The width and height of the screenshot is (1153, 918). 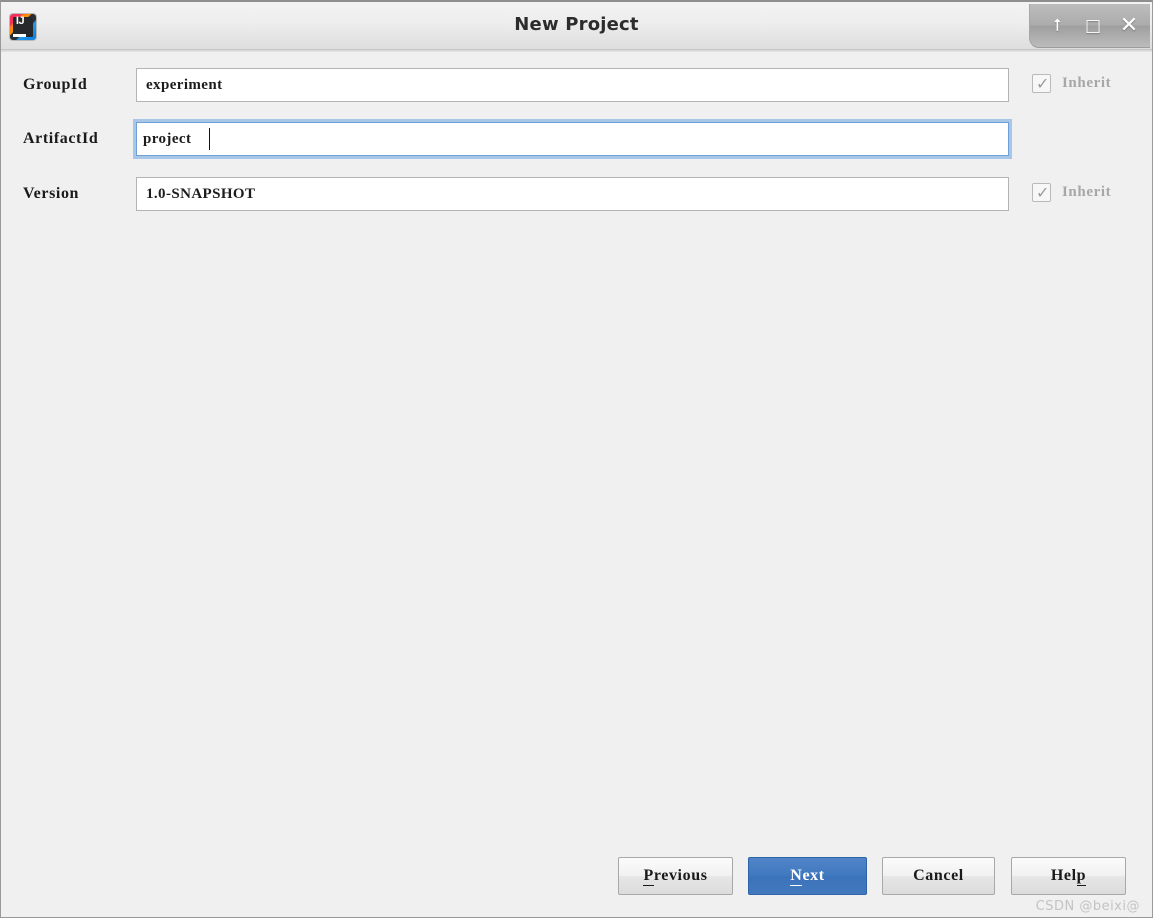 I want to click on version-inherit-label: Inherit, so click(x=1087, y=192).